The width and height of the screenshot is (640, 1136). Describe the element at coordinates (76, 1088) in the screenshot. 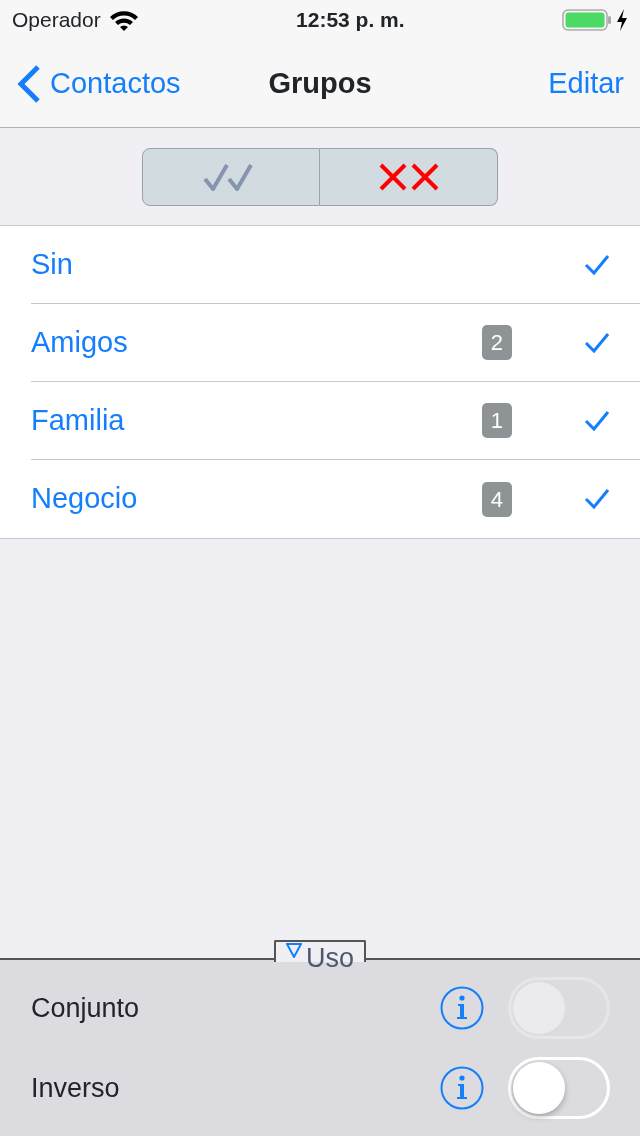

I see `option-label: Inverso` at that location.